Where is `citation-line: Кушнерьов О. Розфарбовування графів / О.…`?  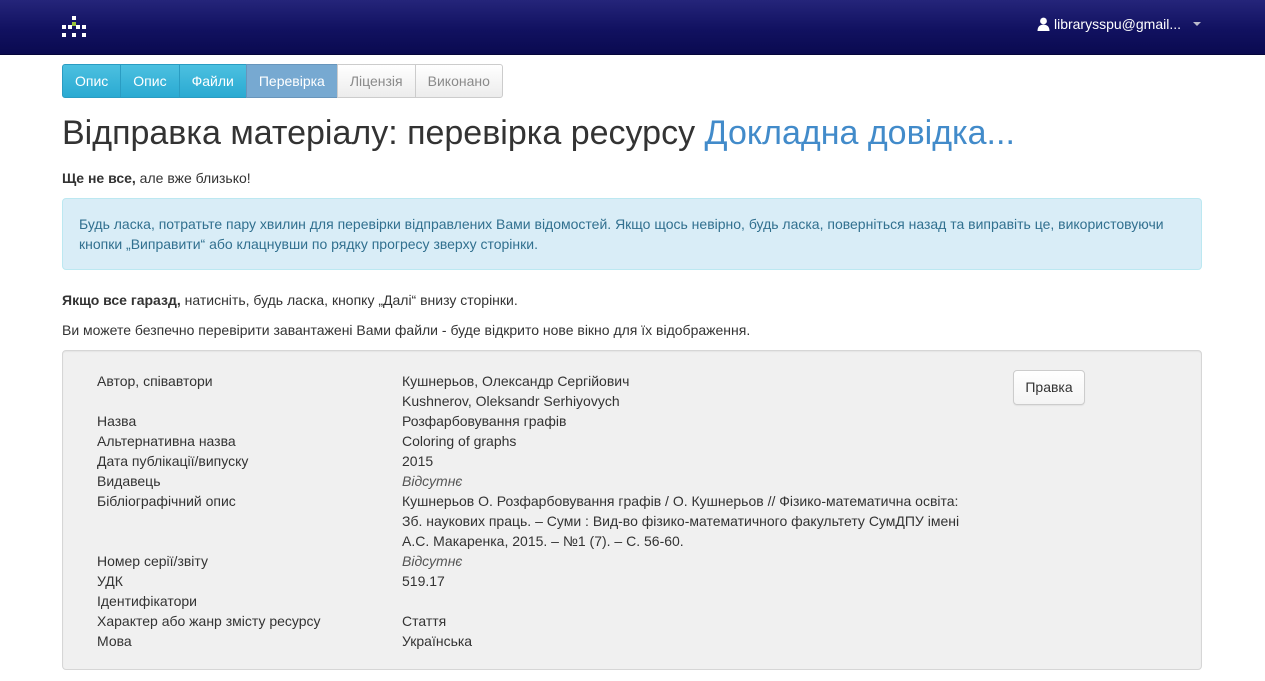
citation-line: Кушнерьов О. Розфарбовування графів / О.… is located at coordinates (680, 501).